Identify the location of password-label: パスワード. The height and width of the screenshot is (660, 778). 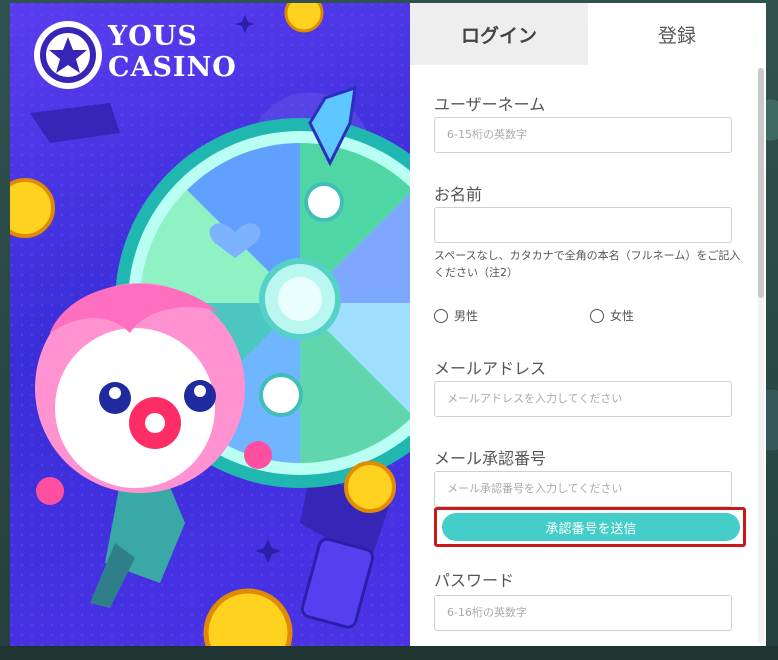
(474, 580).